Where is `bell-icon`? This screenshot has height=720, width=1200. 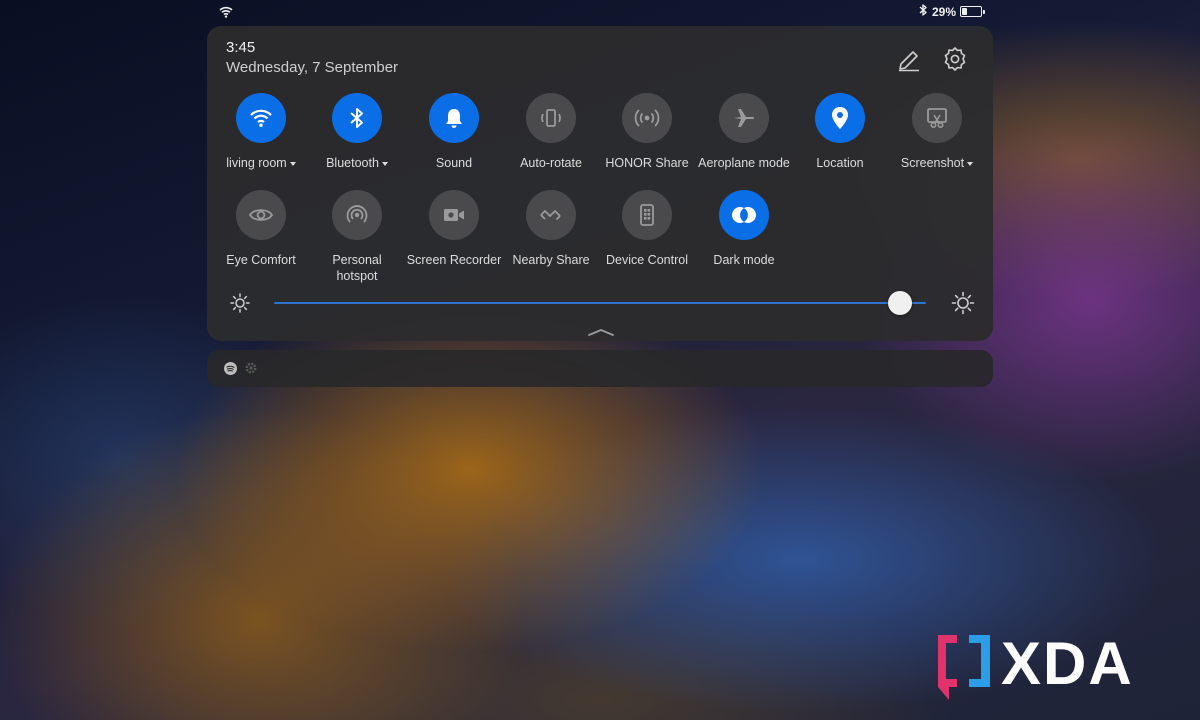
bell-icon is located at coordinates (454, 118).